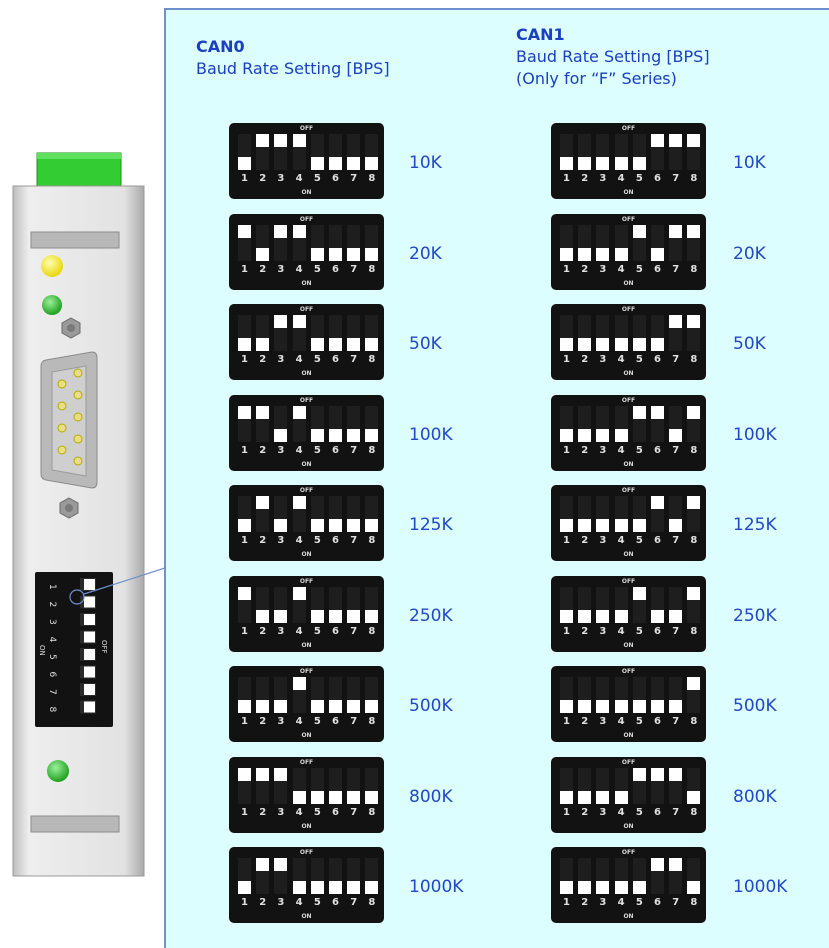 Image resolution: width=829 pixels, height=948 pixels. Describe the element at coordinates (220, 46) in the screenshot. I see `can0-title: CAN0` at that location.